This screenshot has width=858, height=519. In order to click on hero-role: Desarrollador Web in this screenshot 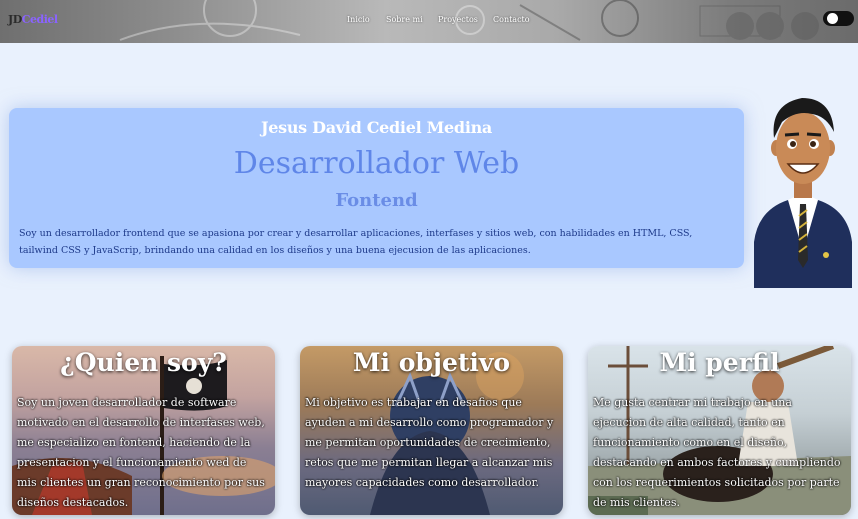, I will do `click(376, 163)`.